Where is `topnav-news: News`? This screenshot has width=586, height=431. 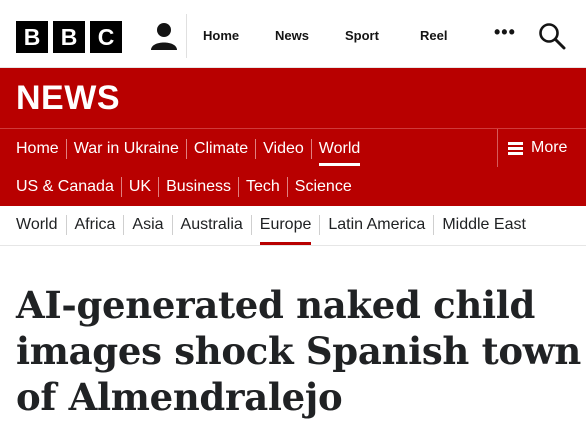
topnav-news: News is located at coordinates (292, 35).